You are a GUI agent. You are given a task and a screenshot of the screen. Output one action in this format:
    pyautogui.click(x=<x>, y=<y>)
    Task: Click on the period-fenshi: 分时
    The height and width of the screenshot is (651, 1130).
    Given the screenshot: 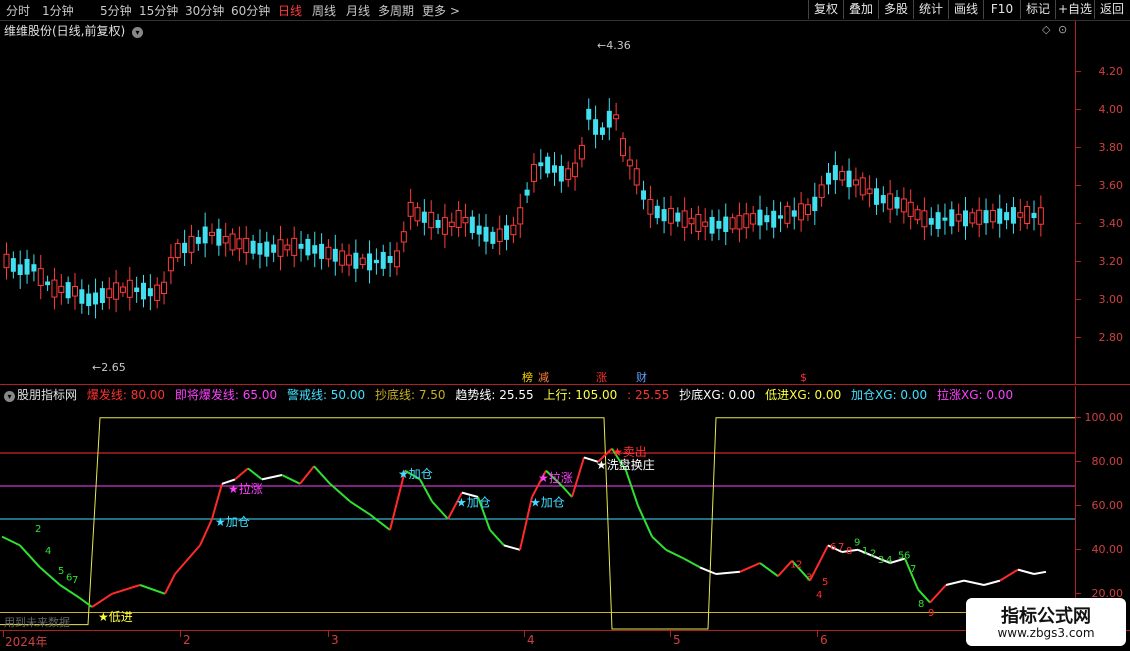 What is the action you would take?
    pyautogui.click(x=18, y=10)
    